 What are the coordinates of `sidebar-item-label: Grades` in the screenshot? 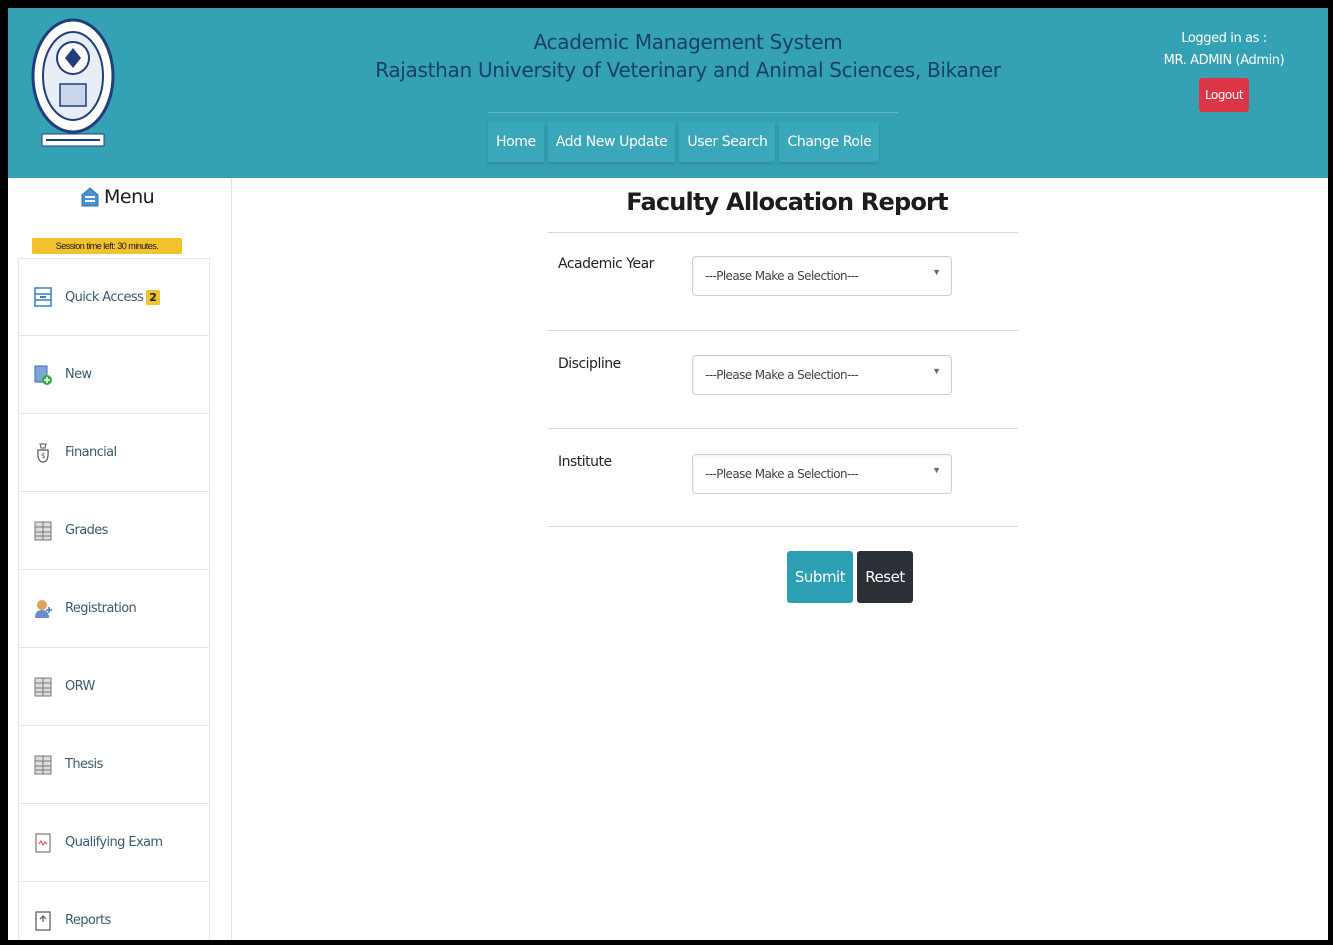 It's located at (86, 530).